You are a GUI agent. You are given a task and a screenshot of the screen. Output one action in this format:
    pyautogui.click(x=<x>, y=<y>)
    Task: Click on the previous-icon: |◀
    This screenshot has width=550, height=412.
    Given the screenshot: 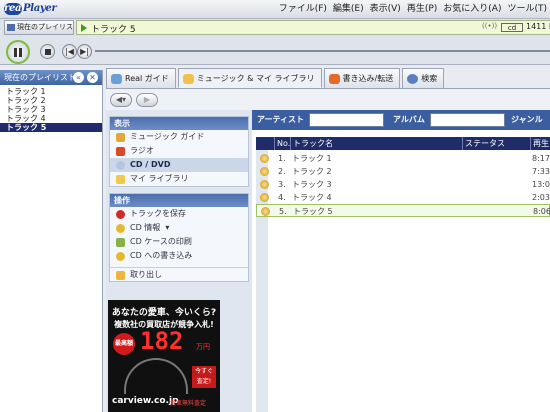 What is the action you would take?
    pyautogui.click(x=69, y=51)
    